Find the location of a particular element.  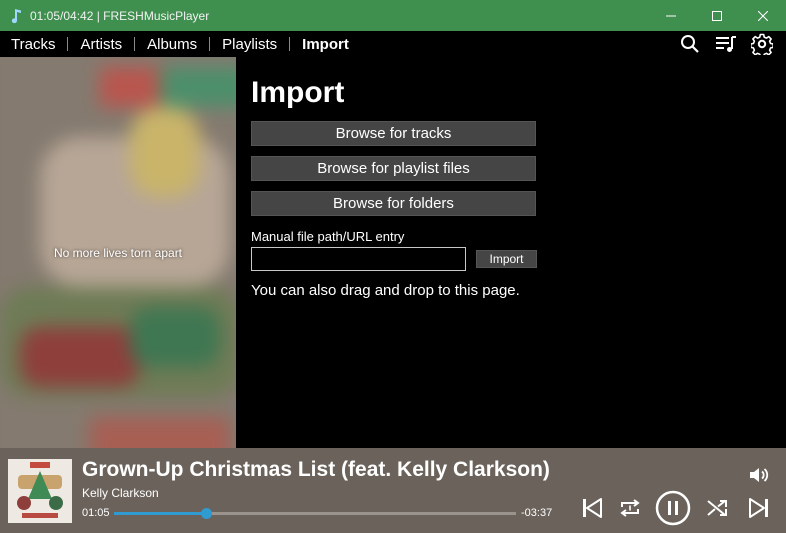

browse-folders-button: Browse for folders is located at coordinates (393, 203).